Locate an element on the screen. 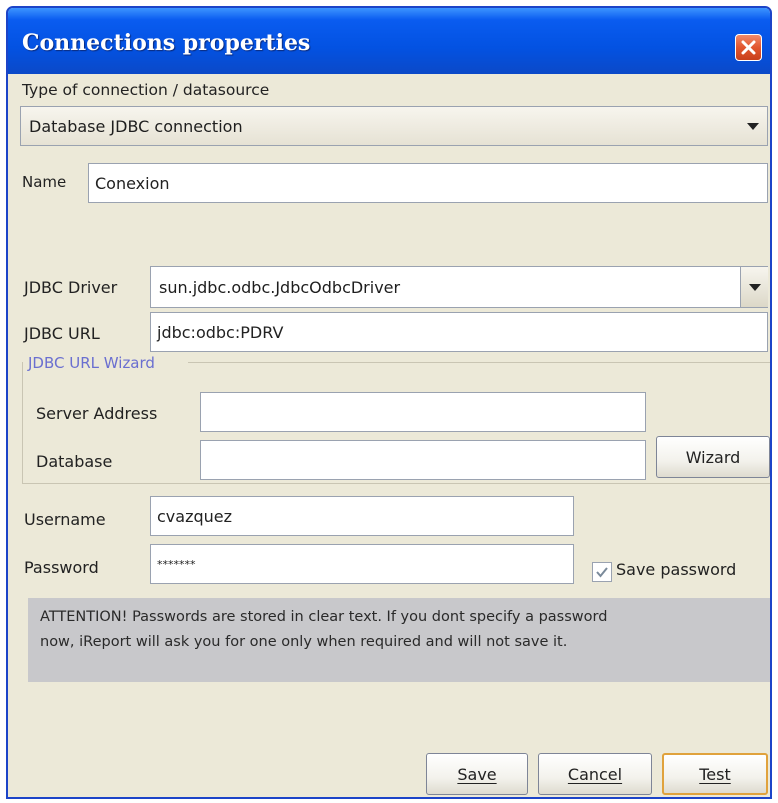 The height and width of the screenshot is (803, 778). wizard-group-label: JDBC URL Wizard is located at coordinates (91, 363).